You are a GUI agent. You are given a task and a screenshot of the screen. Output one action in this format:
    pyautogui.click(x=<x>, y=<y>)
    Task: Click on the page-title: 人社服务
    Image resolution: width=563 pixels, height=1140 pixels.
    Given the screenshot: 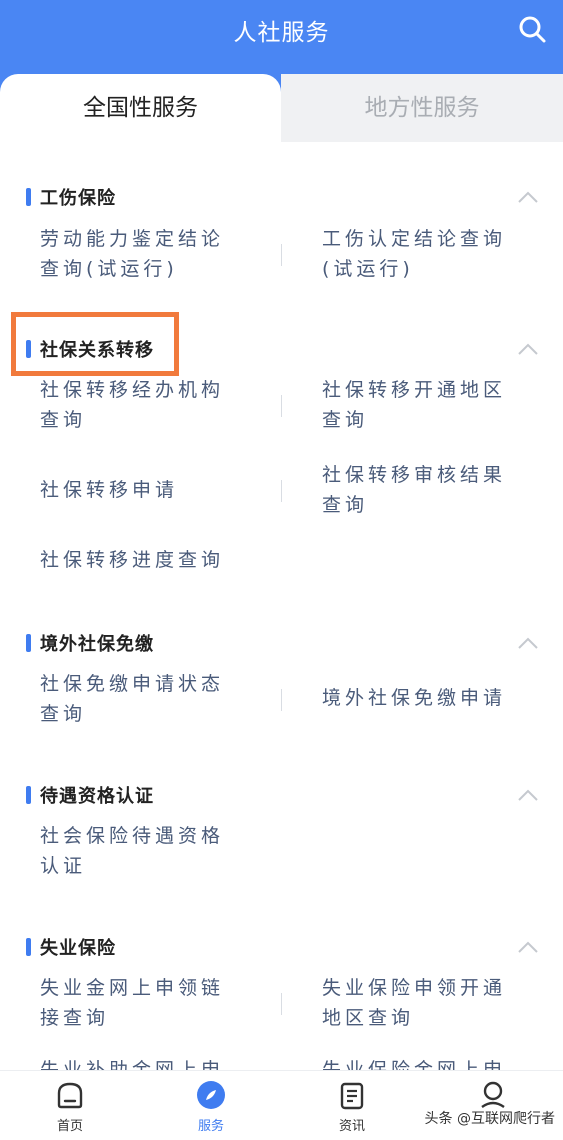 What is the action you would take?
    pyautogui.click(x=281, y=33)
    